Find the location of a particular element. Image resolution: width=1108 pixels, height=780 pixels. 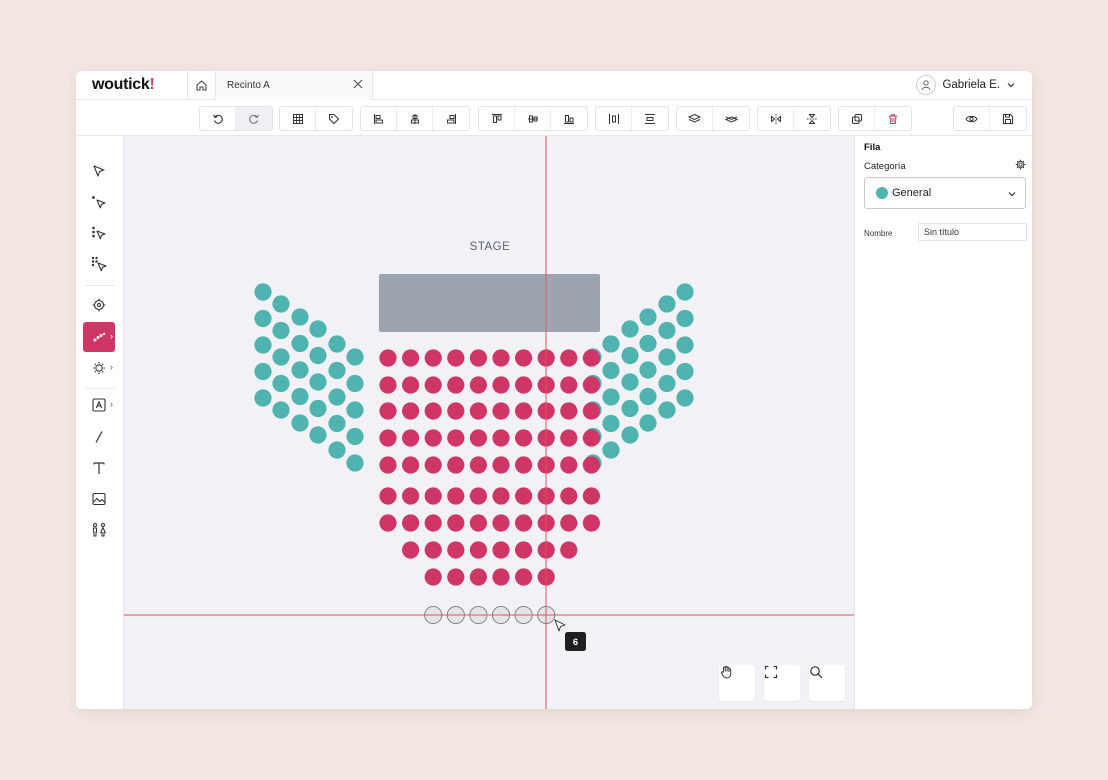

row-tool-button: › is located at coordinates (99, 337).